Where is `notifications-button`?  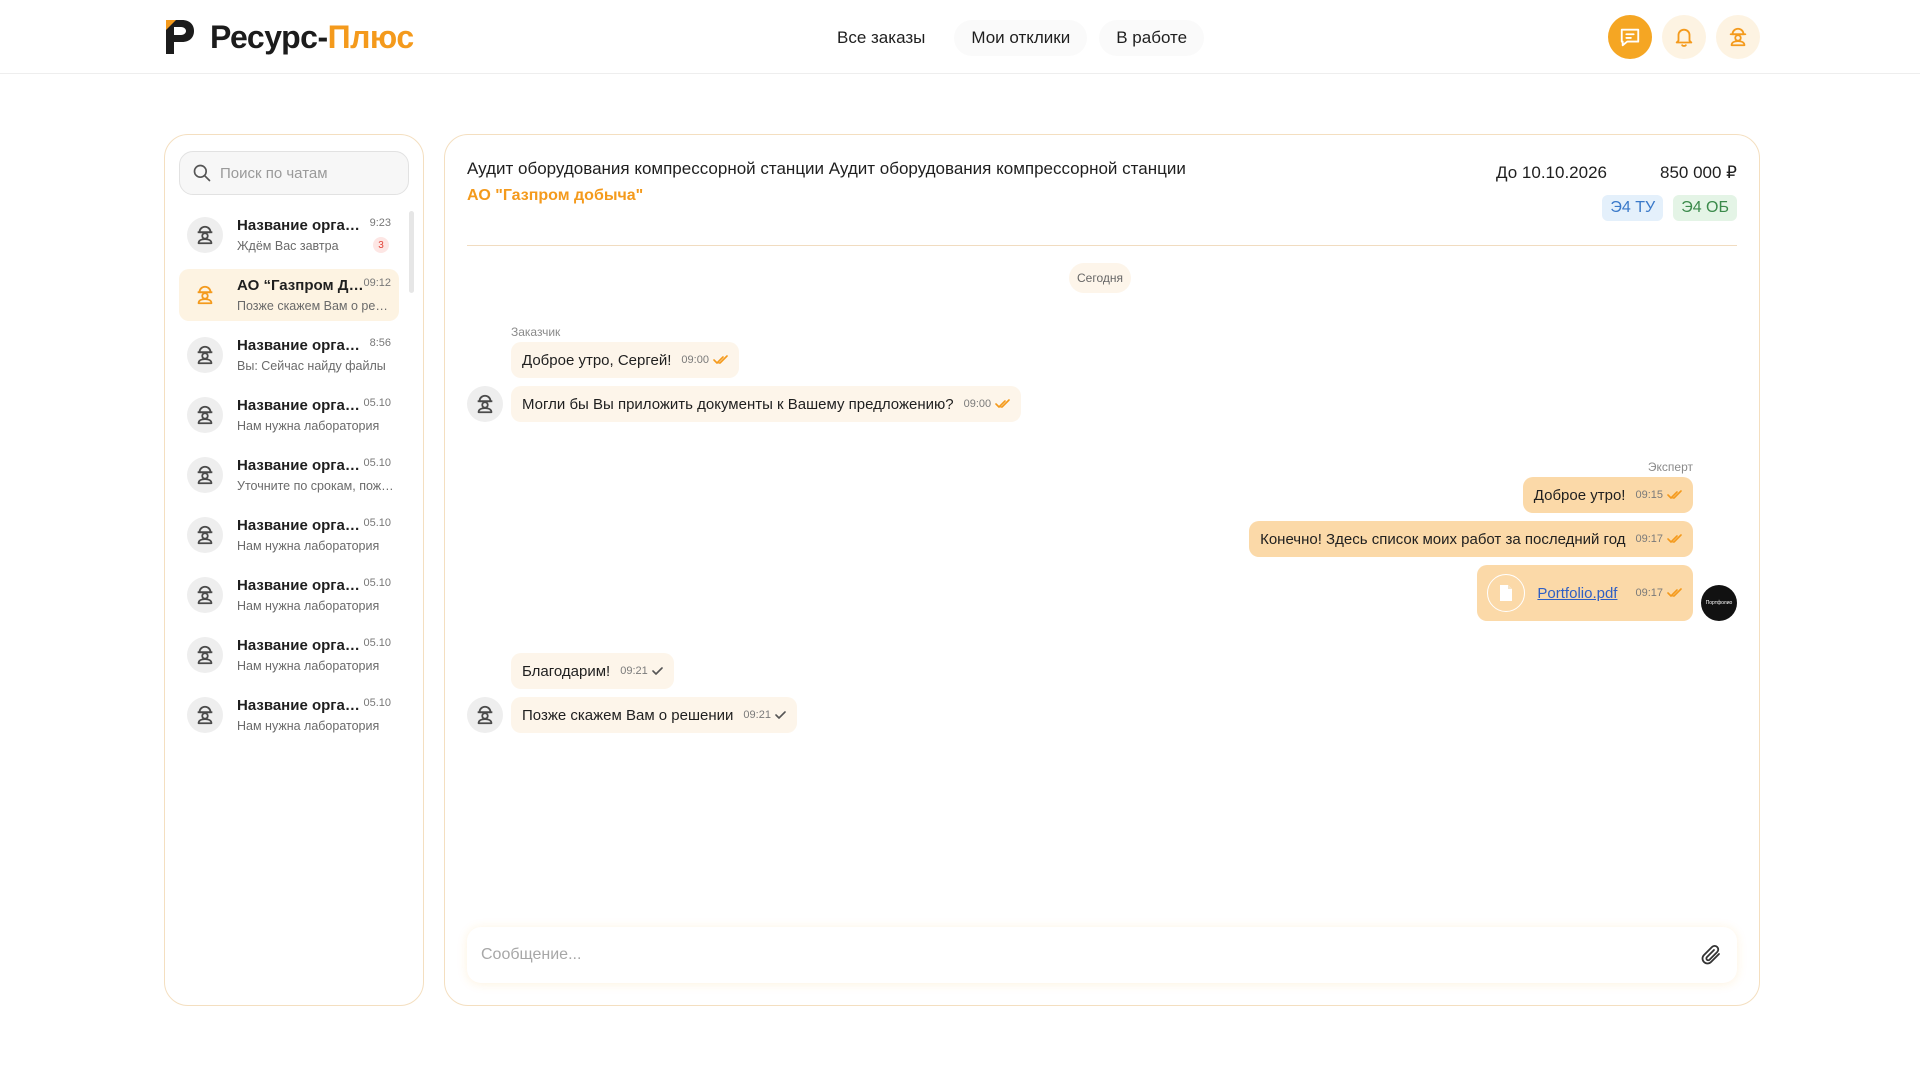 notifications-button is located at coordinates (1684, 37).